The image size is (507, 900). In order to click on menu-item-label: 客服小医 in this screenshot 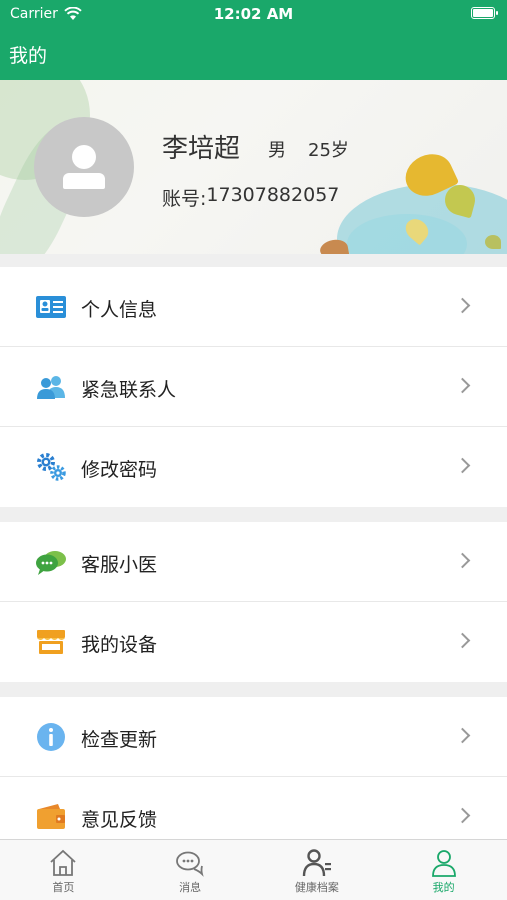, I will do `click(119, 565)`.